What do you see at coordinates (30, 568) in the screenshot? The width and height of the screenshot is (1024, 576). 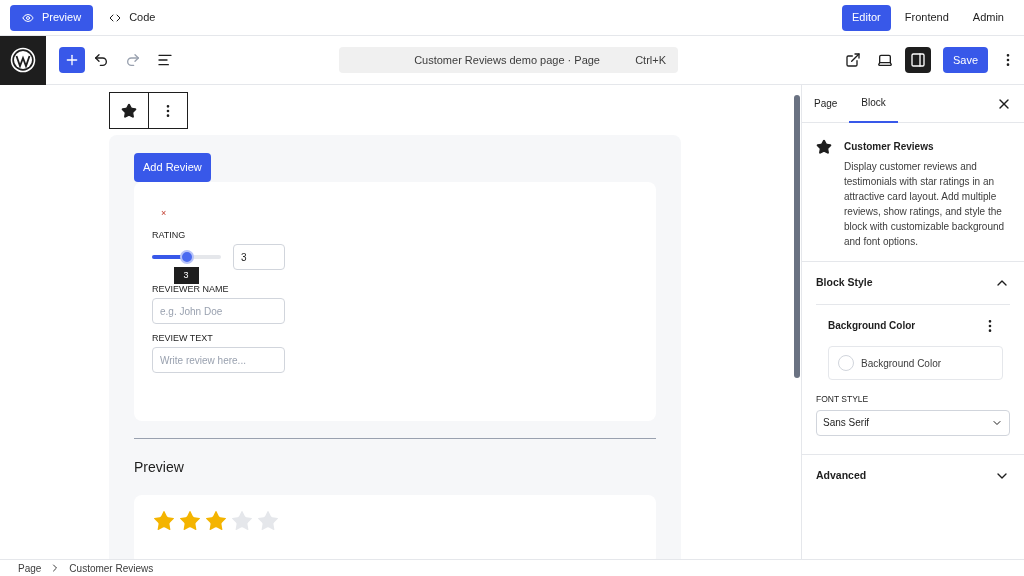 I see `breadcrumb-link: Page` at bounding box center [30, 568].